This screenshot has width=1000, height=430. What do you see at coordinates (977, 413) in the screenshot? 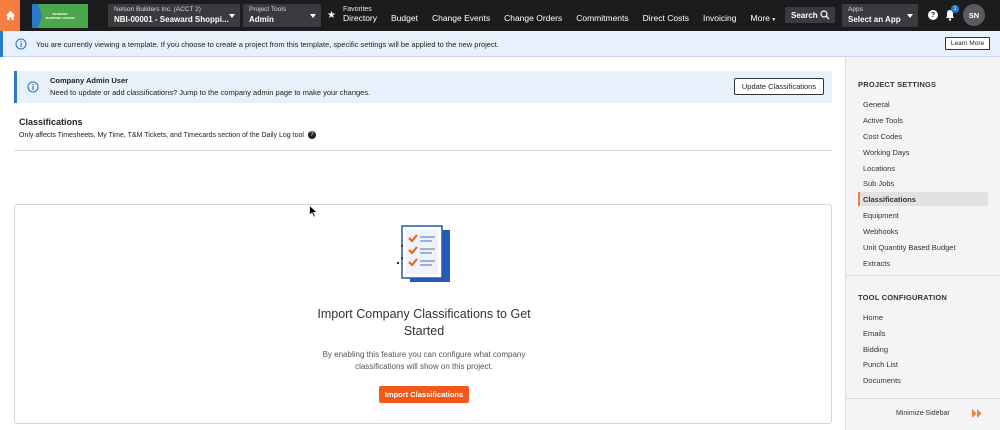
I see `double-chevron-right-icon` at bounding box center [977, 413].